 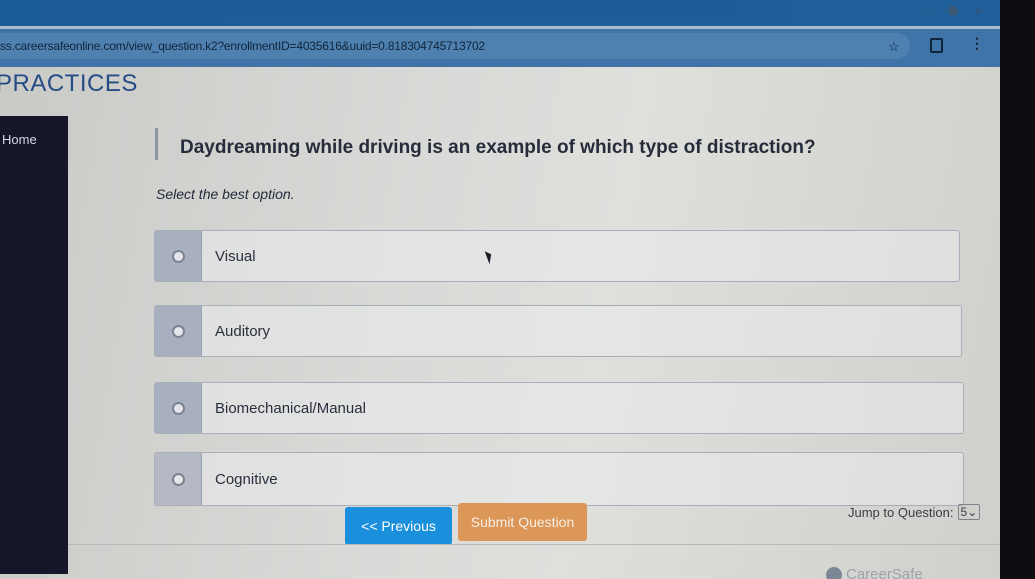 What do you see at coordinates (901, 512) in the screenshot?
I see `jump-label: Jump to Question:` at bounding box center [901, 512].